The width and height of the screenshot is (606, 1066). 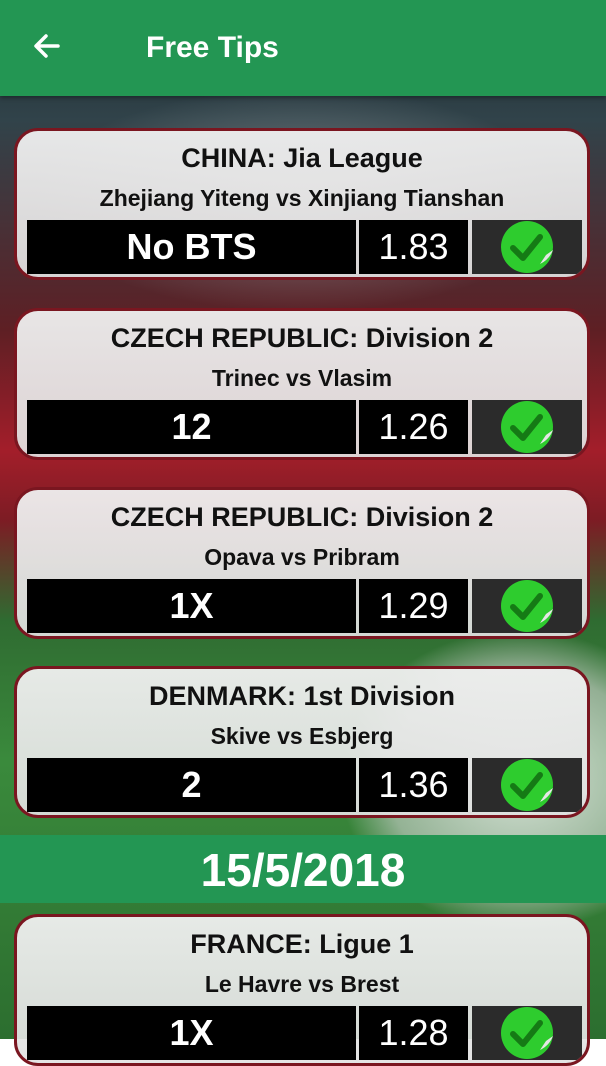 I want to click on date-header: 15/5/2018, so click(x=303, y=869).